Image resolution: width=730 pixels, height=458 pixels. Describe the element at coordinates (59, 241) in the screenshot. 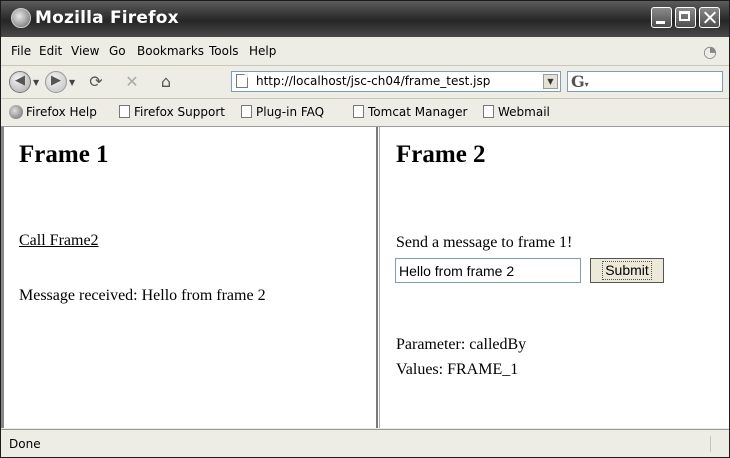

I see `call-frame2-link: Call Frame2` at that location.